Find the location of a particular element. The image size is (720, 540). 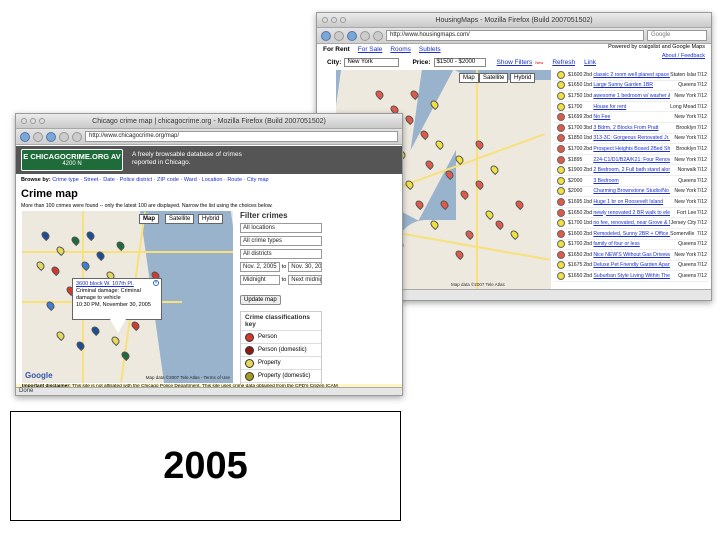

listing-title: 3 Bdrm, 2 Blocks From Pratt is located at coordinates (631, 128).